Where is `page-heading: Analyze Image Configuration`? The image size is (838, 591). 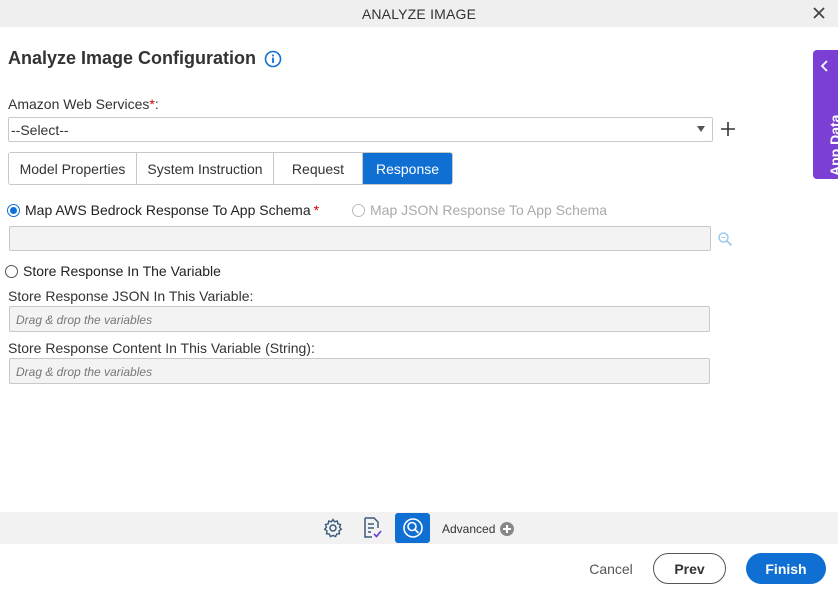 page-heading: Analyze Image Configuration is located at coordinates (145, 58).